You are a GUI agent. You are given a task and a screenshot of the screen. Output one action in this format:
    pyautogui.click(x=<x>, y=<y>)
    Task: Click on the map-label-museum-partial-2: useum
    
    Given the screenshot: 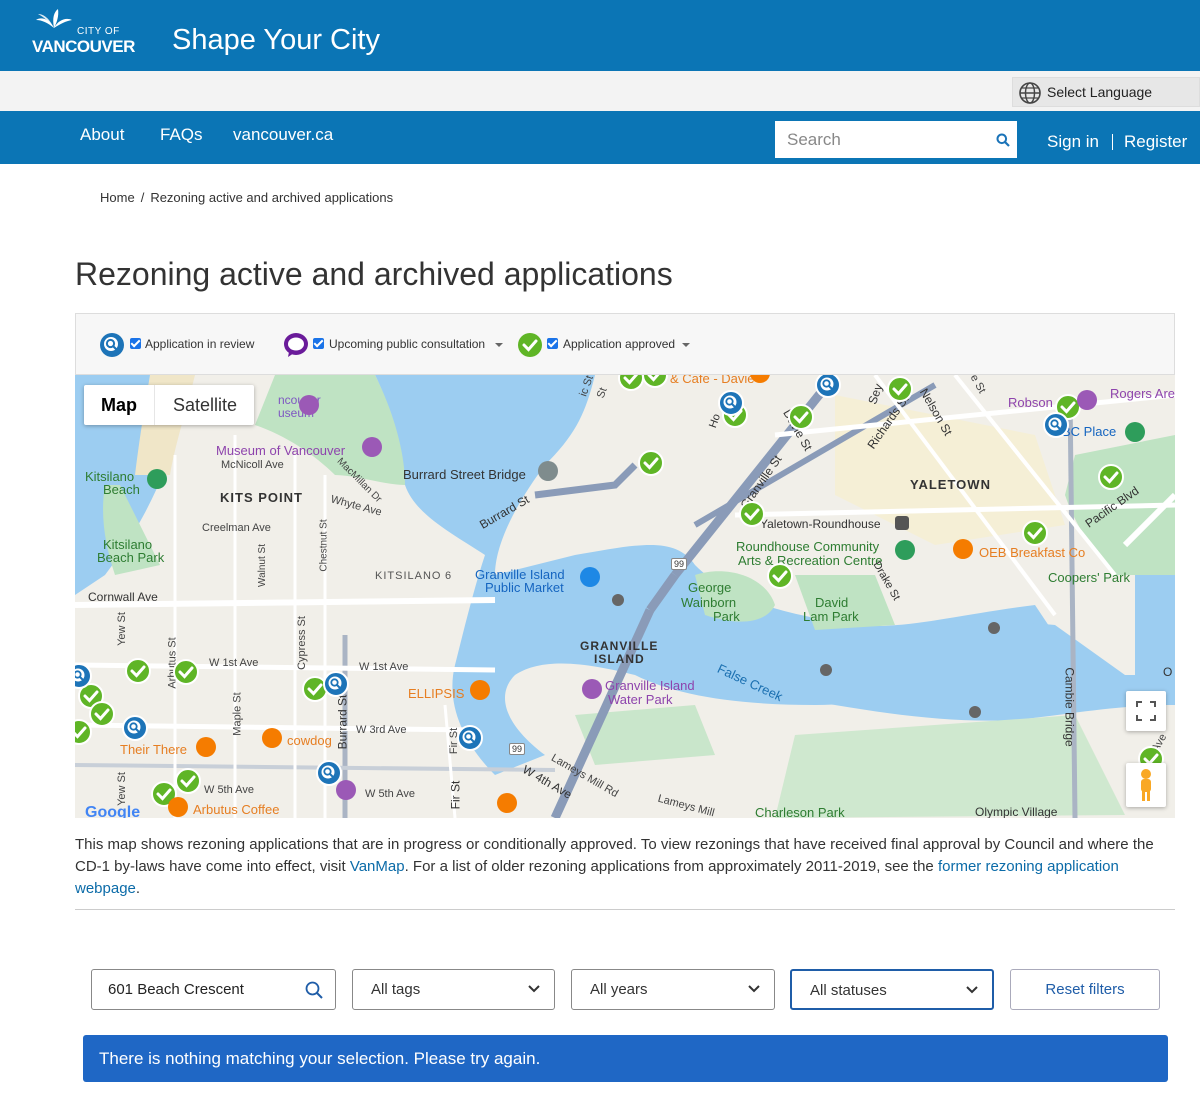 What is the action you would take?
    pyautogui.click(x=296, y=413)
    